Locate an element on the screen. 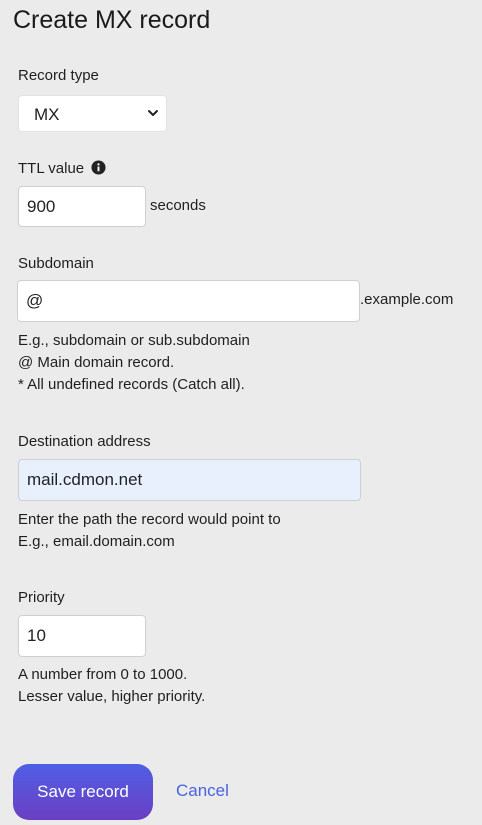 The height and width of the screenshot is (825, 482). record-type-value: MX is located at coordinates (47, 114).